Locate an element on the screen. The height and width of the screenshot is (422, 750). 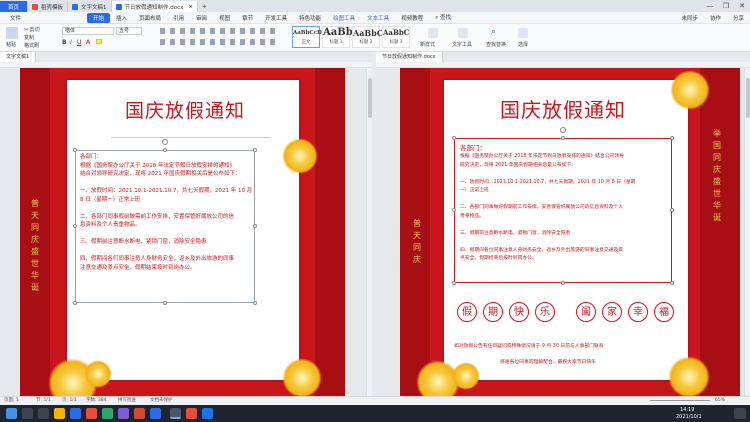
new-style-button: 新样式 is located at coordinates (427, 44).